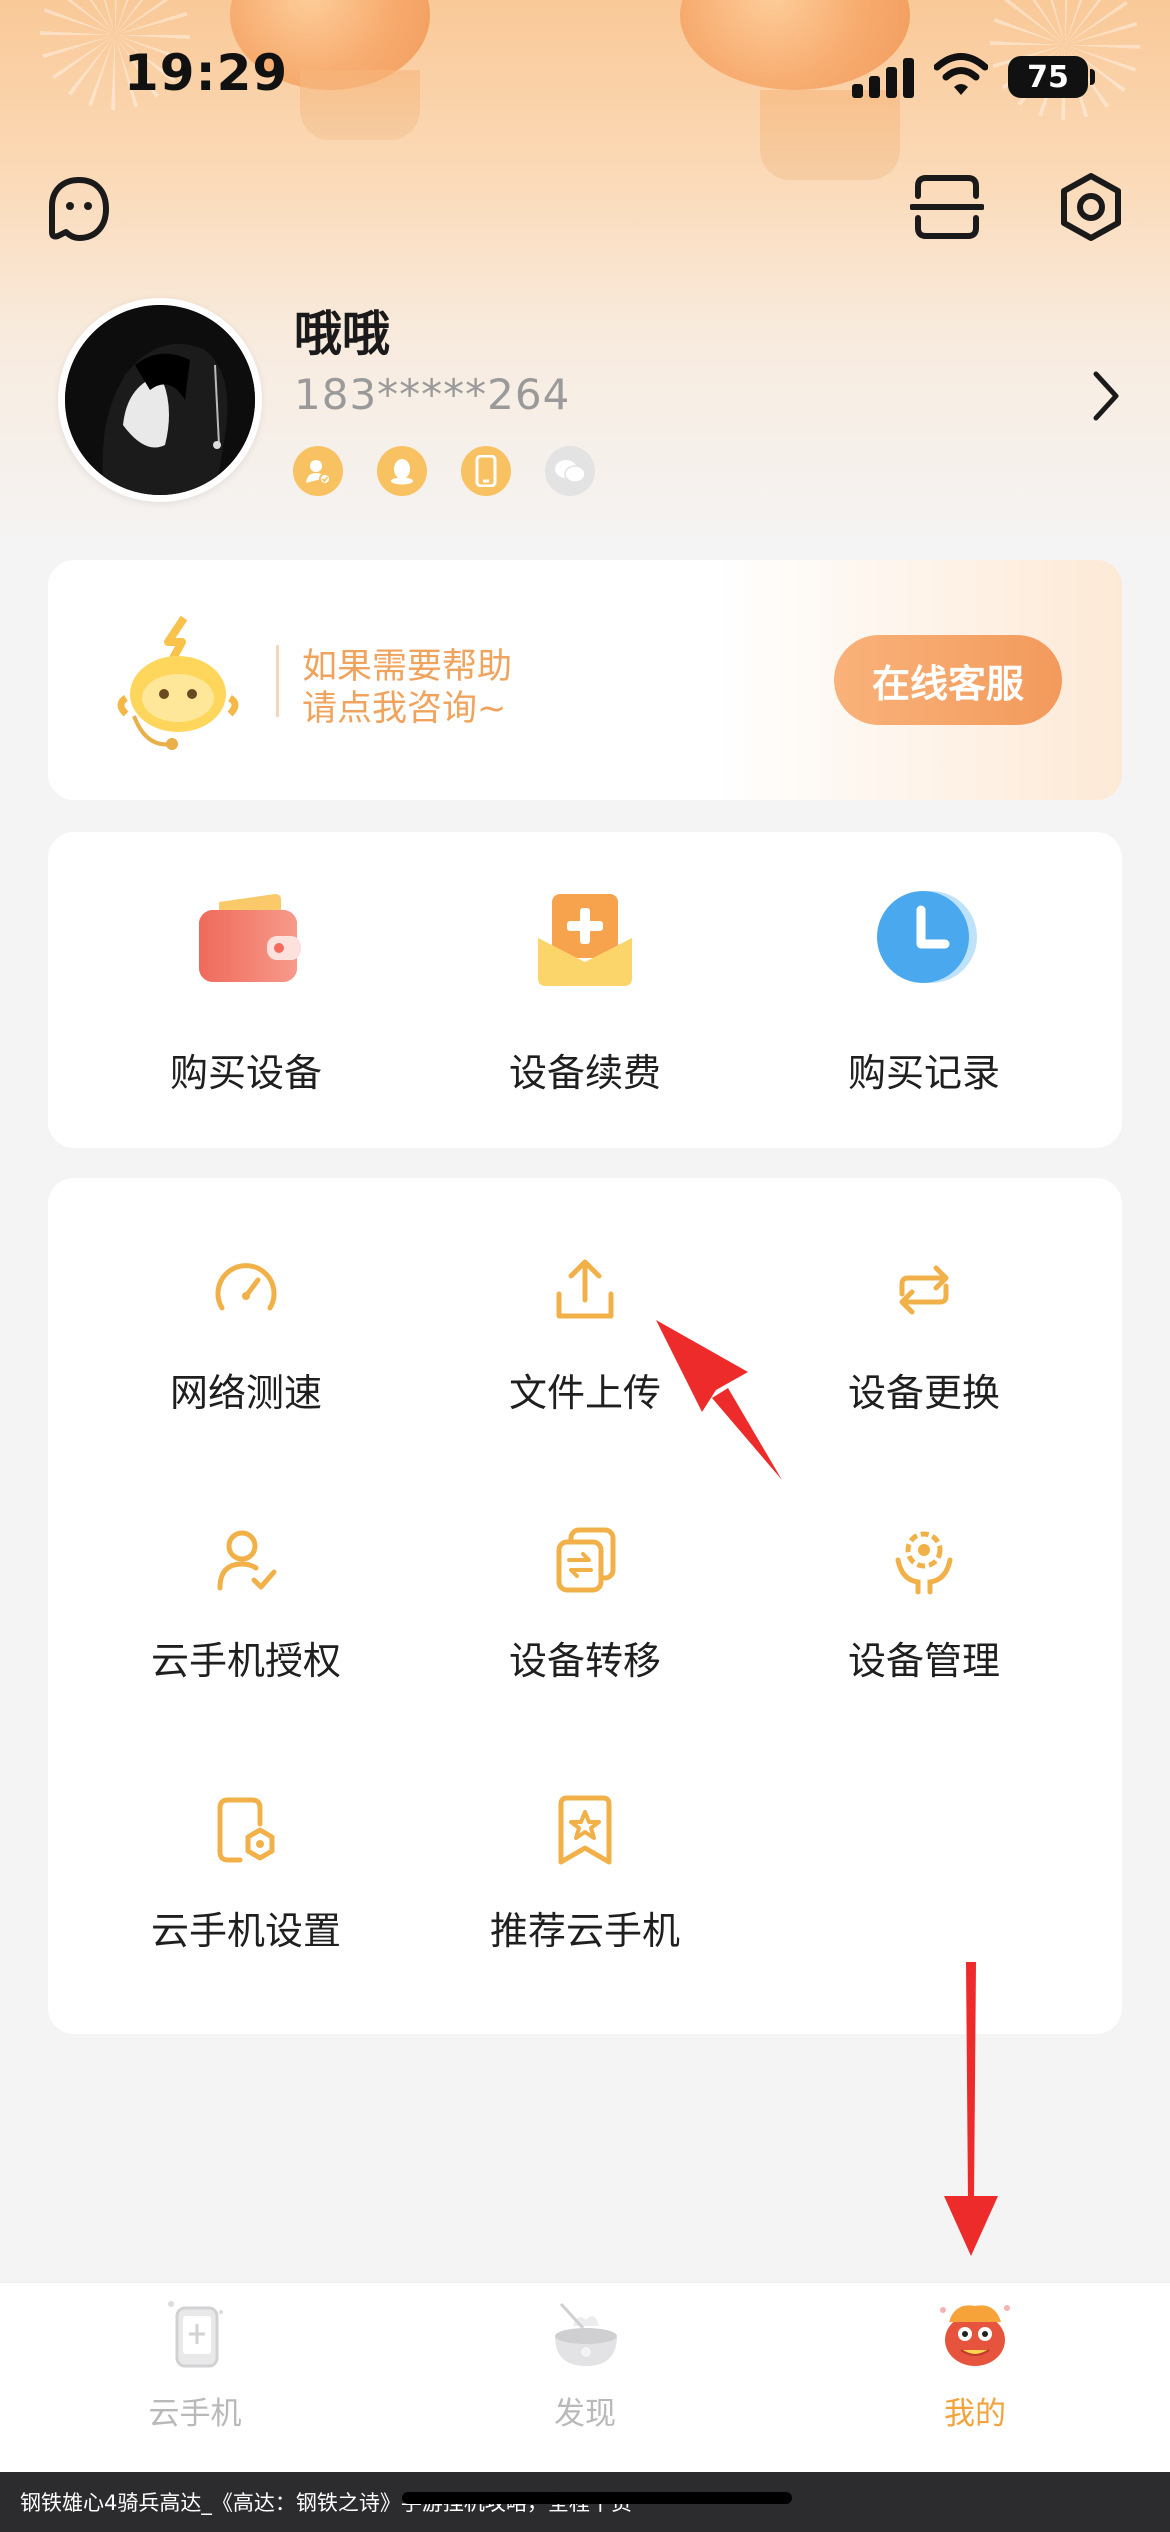 Image resolution: width=1170 pixels, height=2532 pixels. Describe the element at coordinates (924, 1563) in the screenshot. I see `gear-manage-icon` at that location.